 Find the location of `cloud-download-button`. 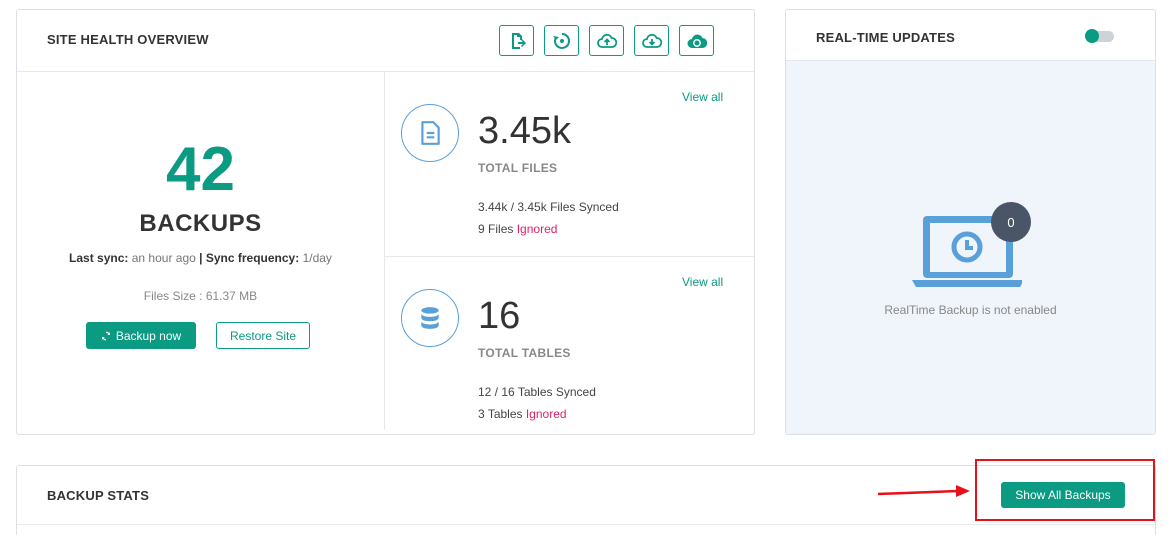

cloud-download-button is located at coordinates (651, 40).